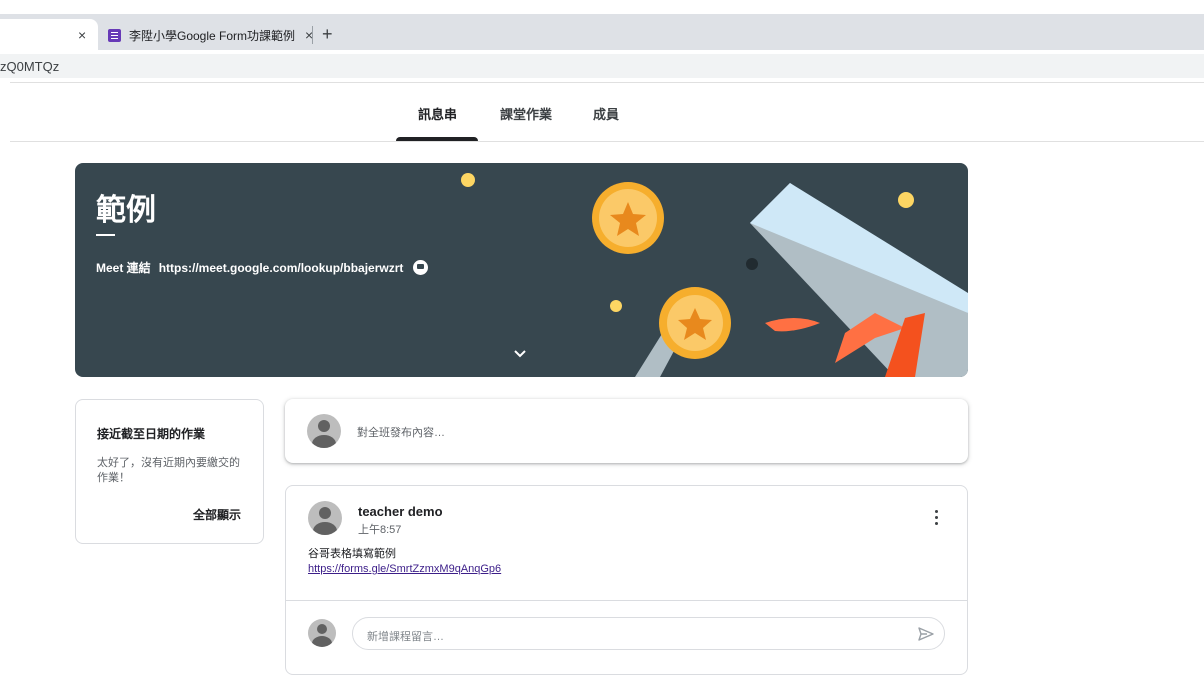 Image resolution: width=1204 pixels, height=675 pixels. I want to click on upcoming-title: 接近截至日期的作業, so click(151, 434).